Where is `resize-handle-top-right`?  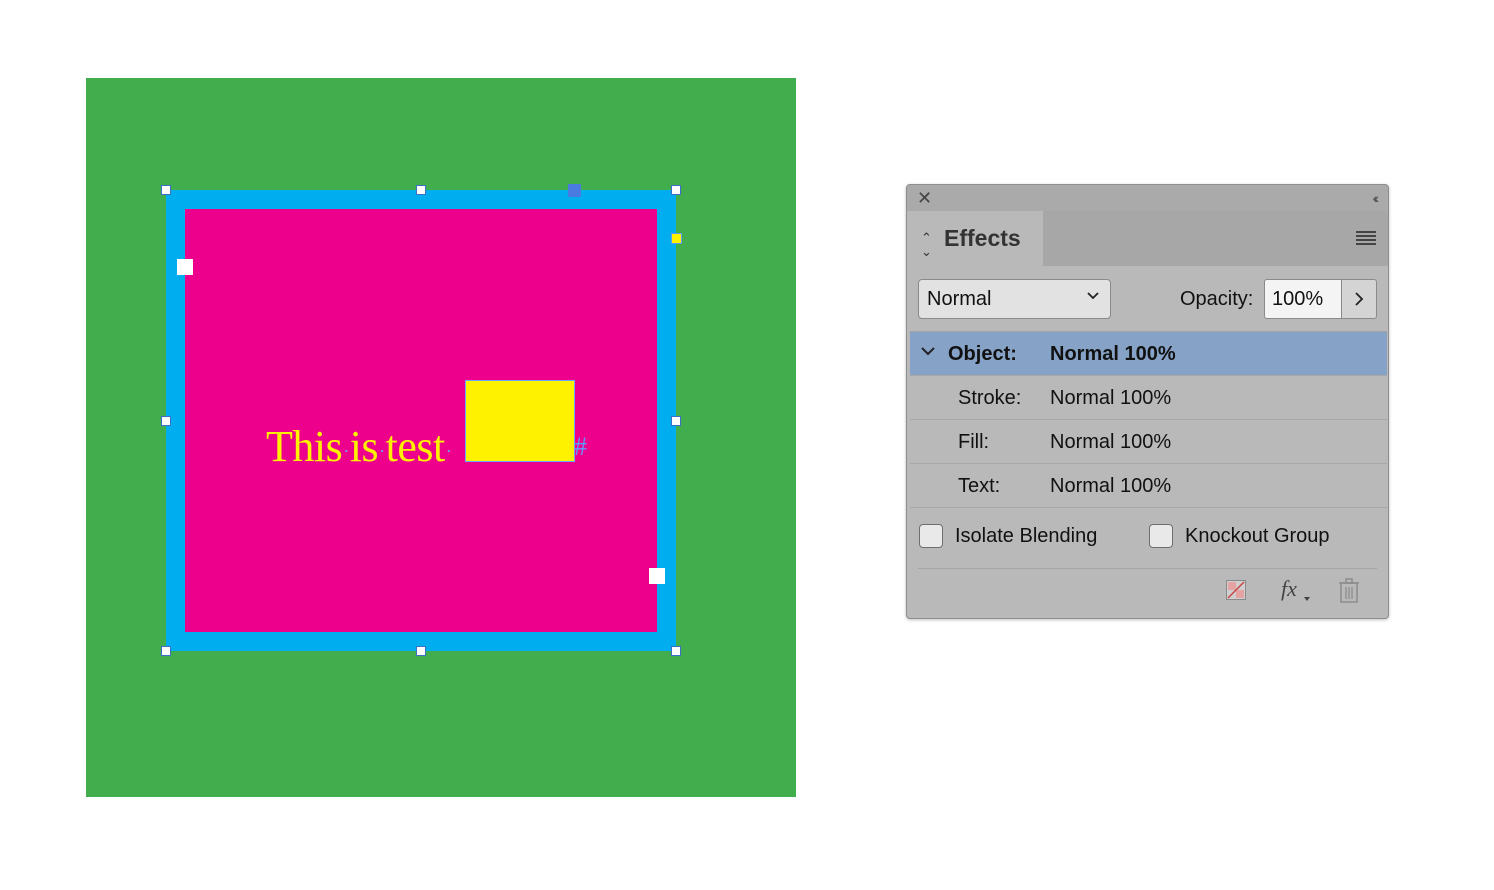 resize-handle-top-right is located at coordinates (676, 190).